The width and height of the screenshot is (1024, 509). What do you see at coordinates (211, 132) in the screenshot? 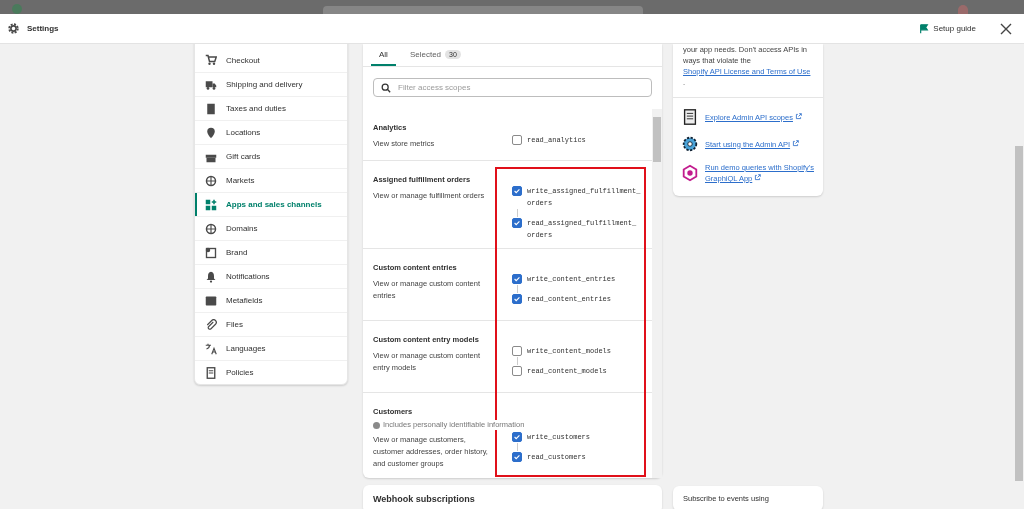
I see `pin-icon` at bounding box center [211, 132].